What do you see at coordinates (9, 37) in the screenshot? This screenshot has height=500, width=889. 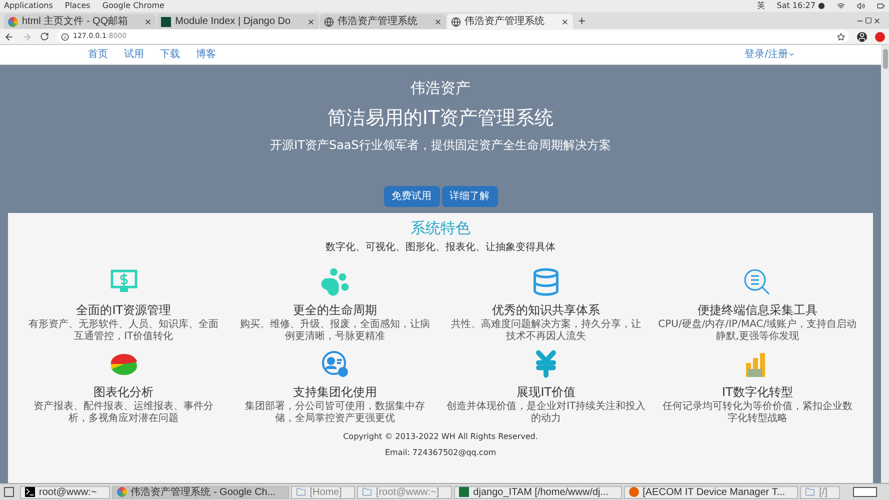 I see `back-icon` at bounding box center [9, 37].